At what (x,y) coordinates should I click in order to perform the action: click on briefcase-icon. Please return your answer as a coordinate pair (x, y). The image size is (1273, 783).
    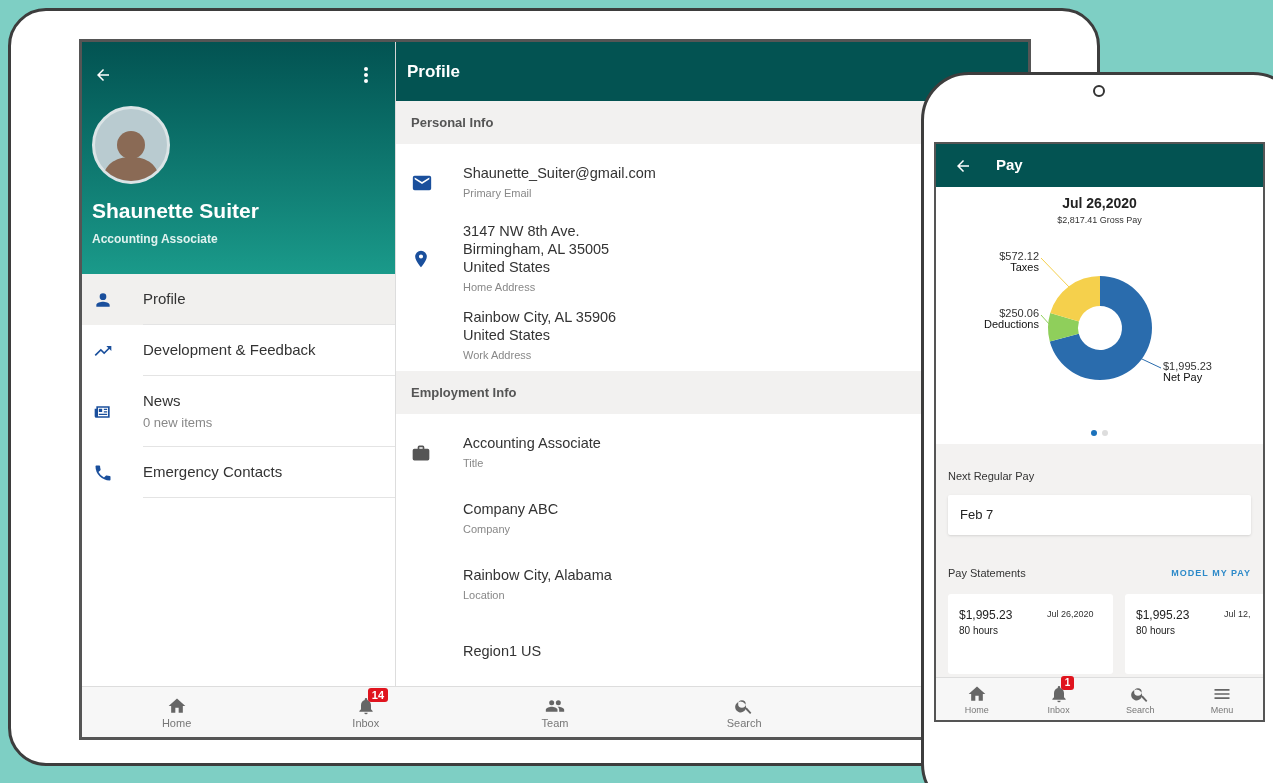
    Looking at the image, I should click on (421, 453).